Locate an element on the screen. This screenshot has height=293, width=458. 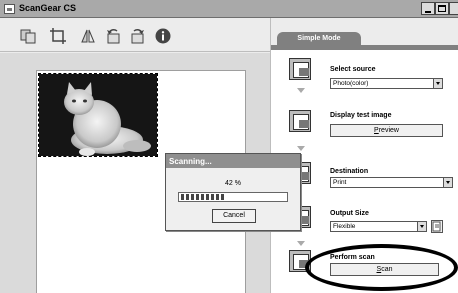
crop-frame is located at coordinates (98, 115).